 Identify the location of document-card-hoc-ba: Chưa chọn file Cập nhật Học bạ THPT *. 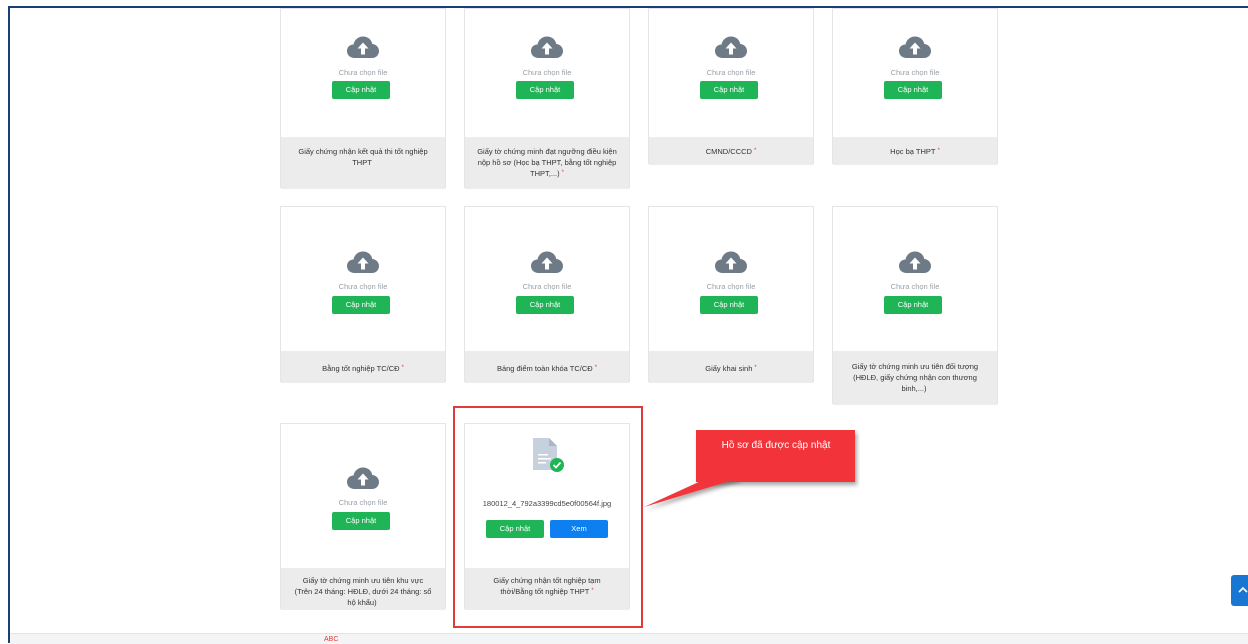
(915, 86).